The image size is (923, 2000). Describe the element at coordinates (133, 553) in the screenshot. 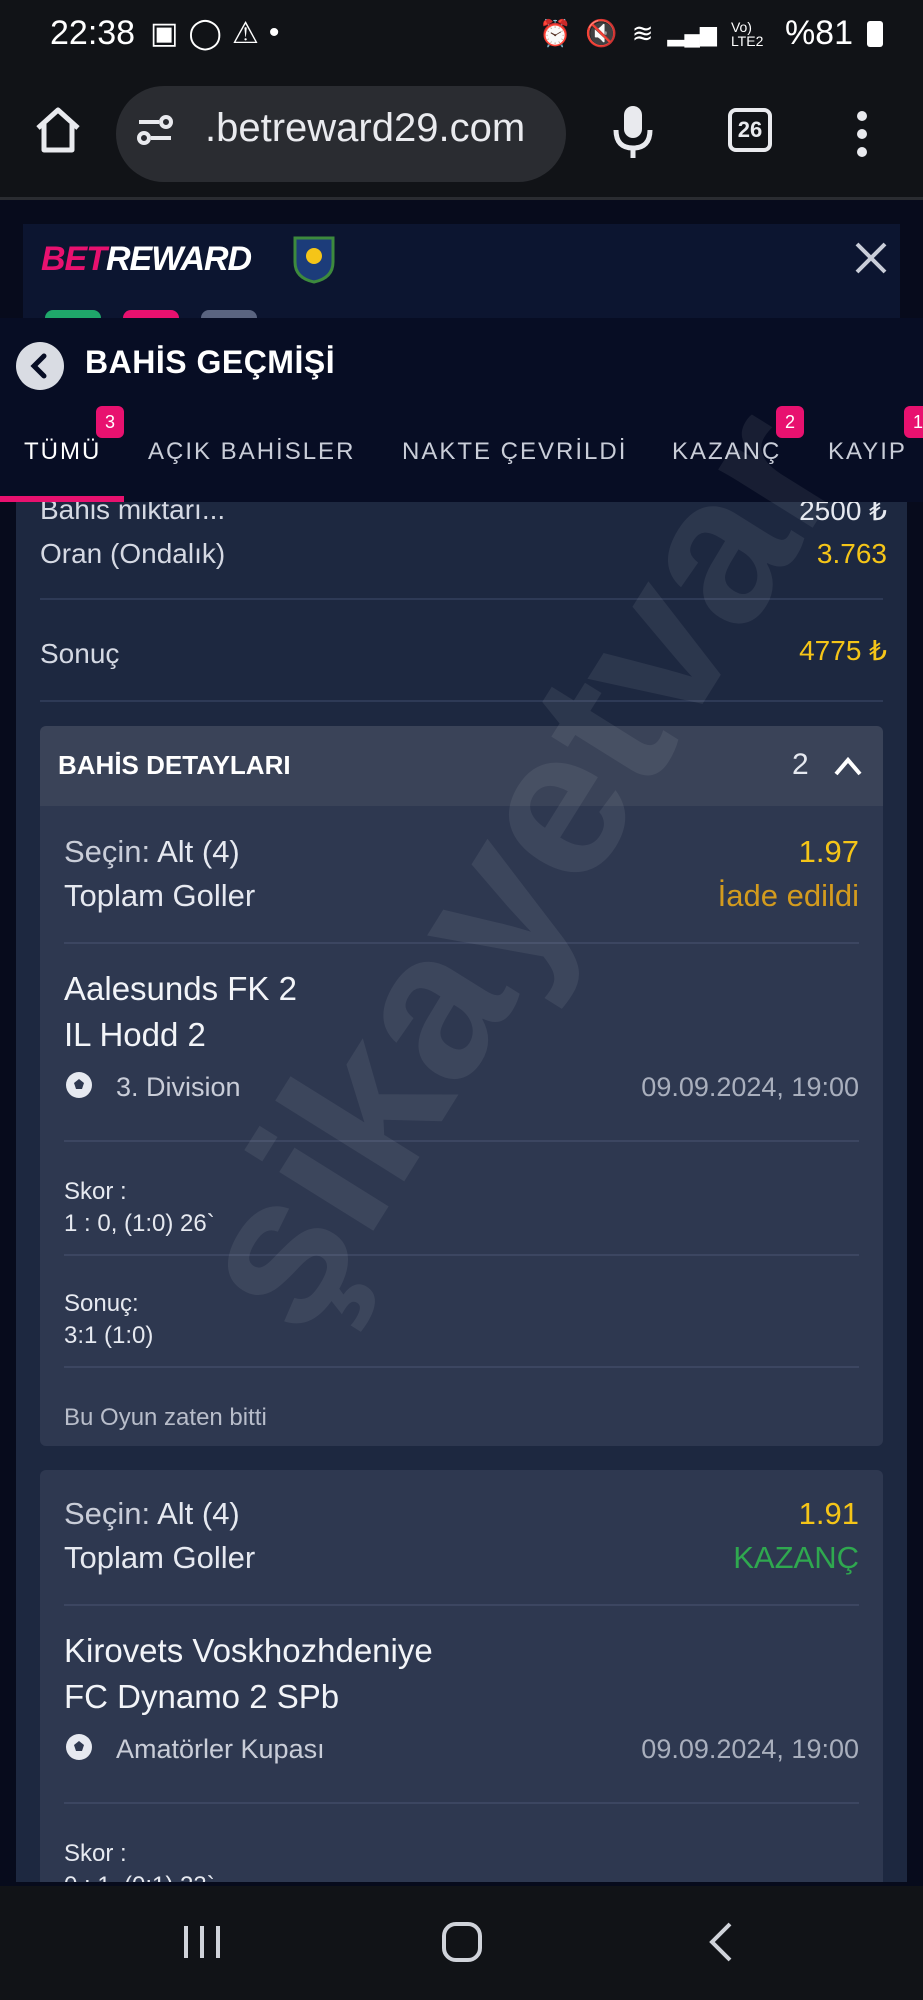

I see `odds-label: Oran (Ondalık)` at that location.